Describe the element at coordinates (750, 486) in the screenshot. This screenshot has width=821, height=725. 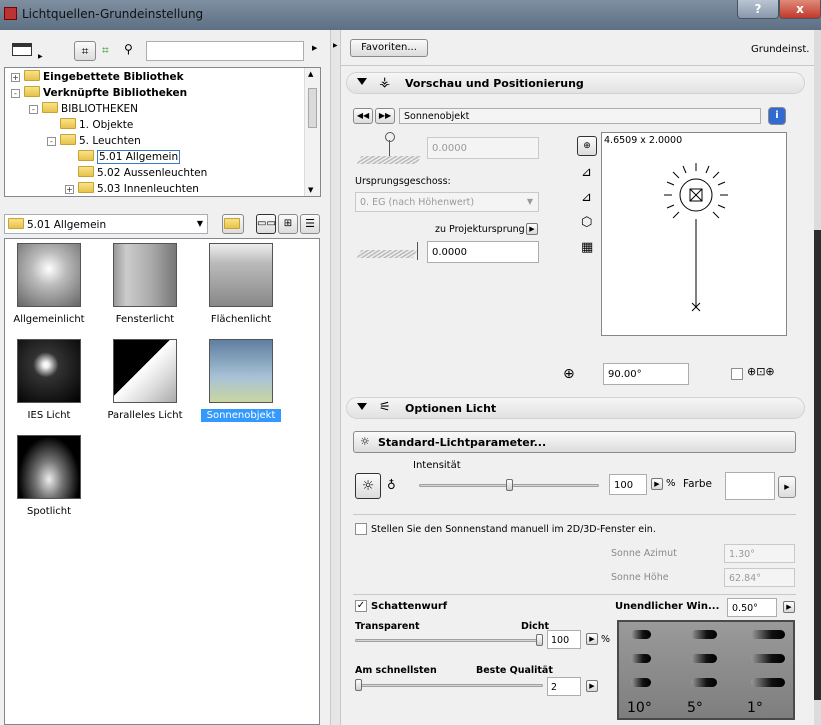
I see `color-swatch` at that location.